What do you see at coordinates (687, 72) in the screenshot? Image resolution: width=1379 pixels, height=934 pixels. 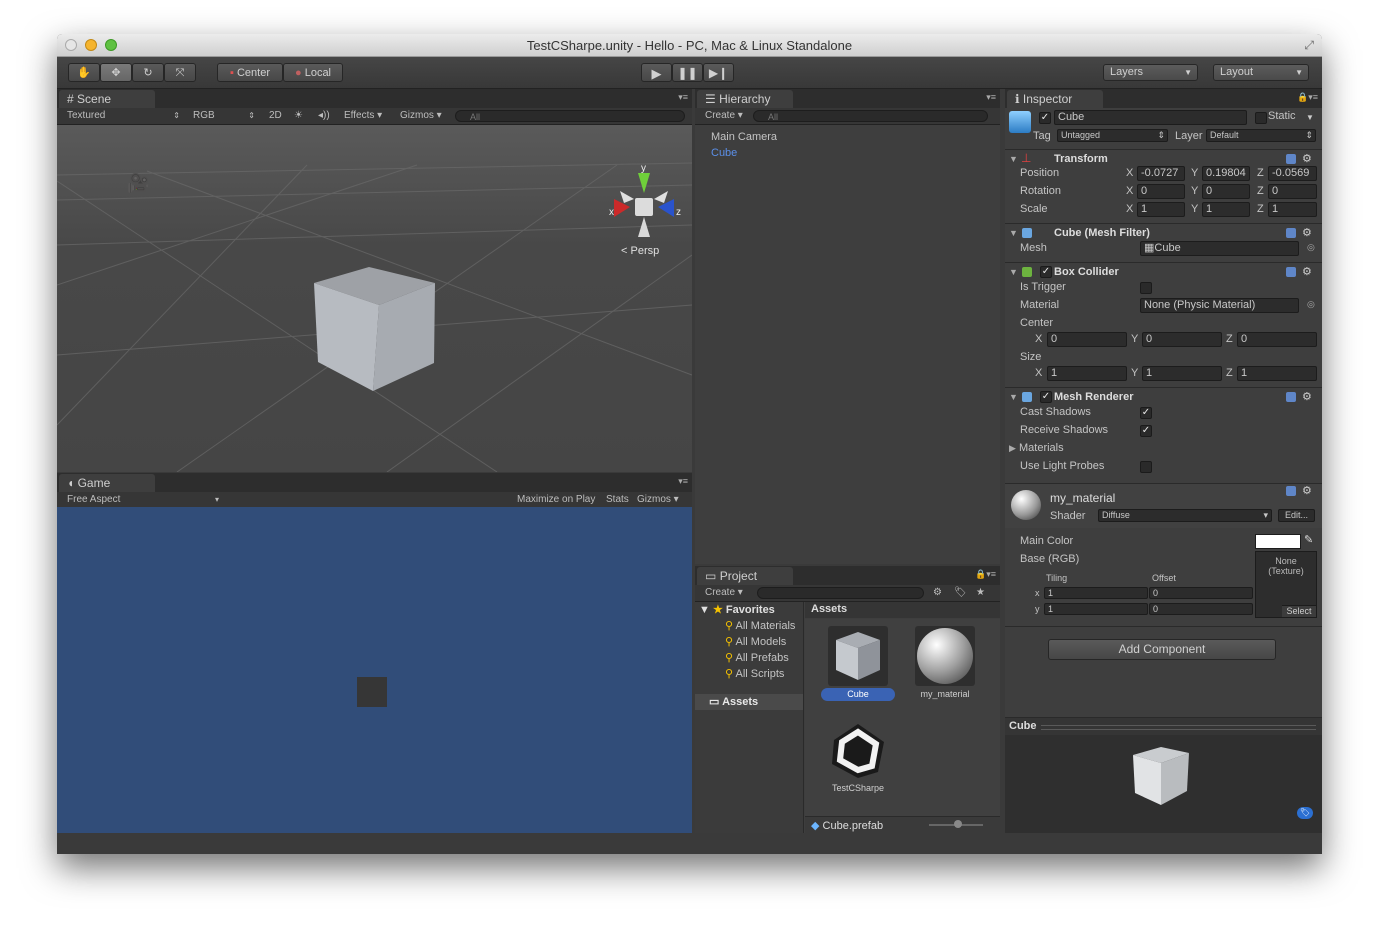 I see `pause-button: ❚❚` at bounding box center [687, 72].